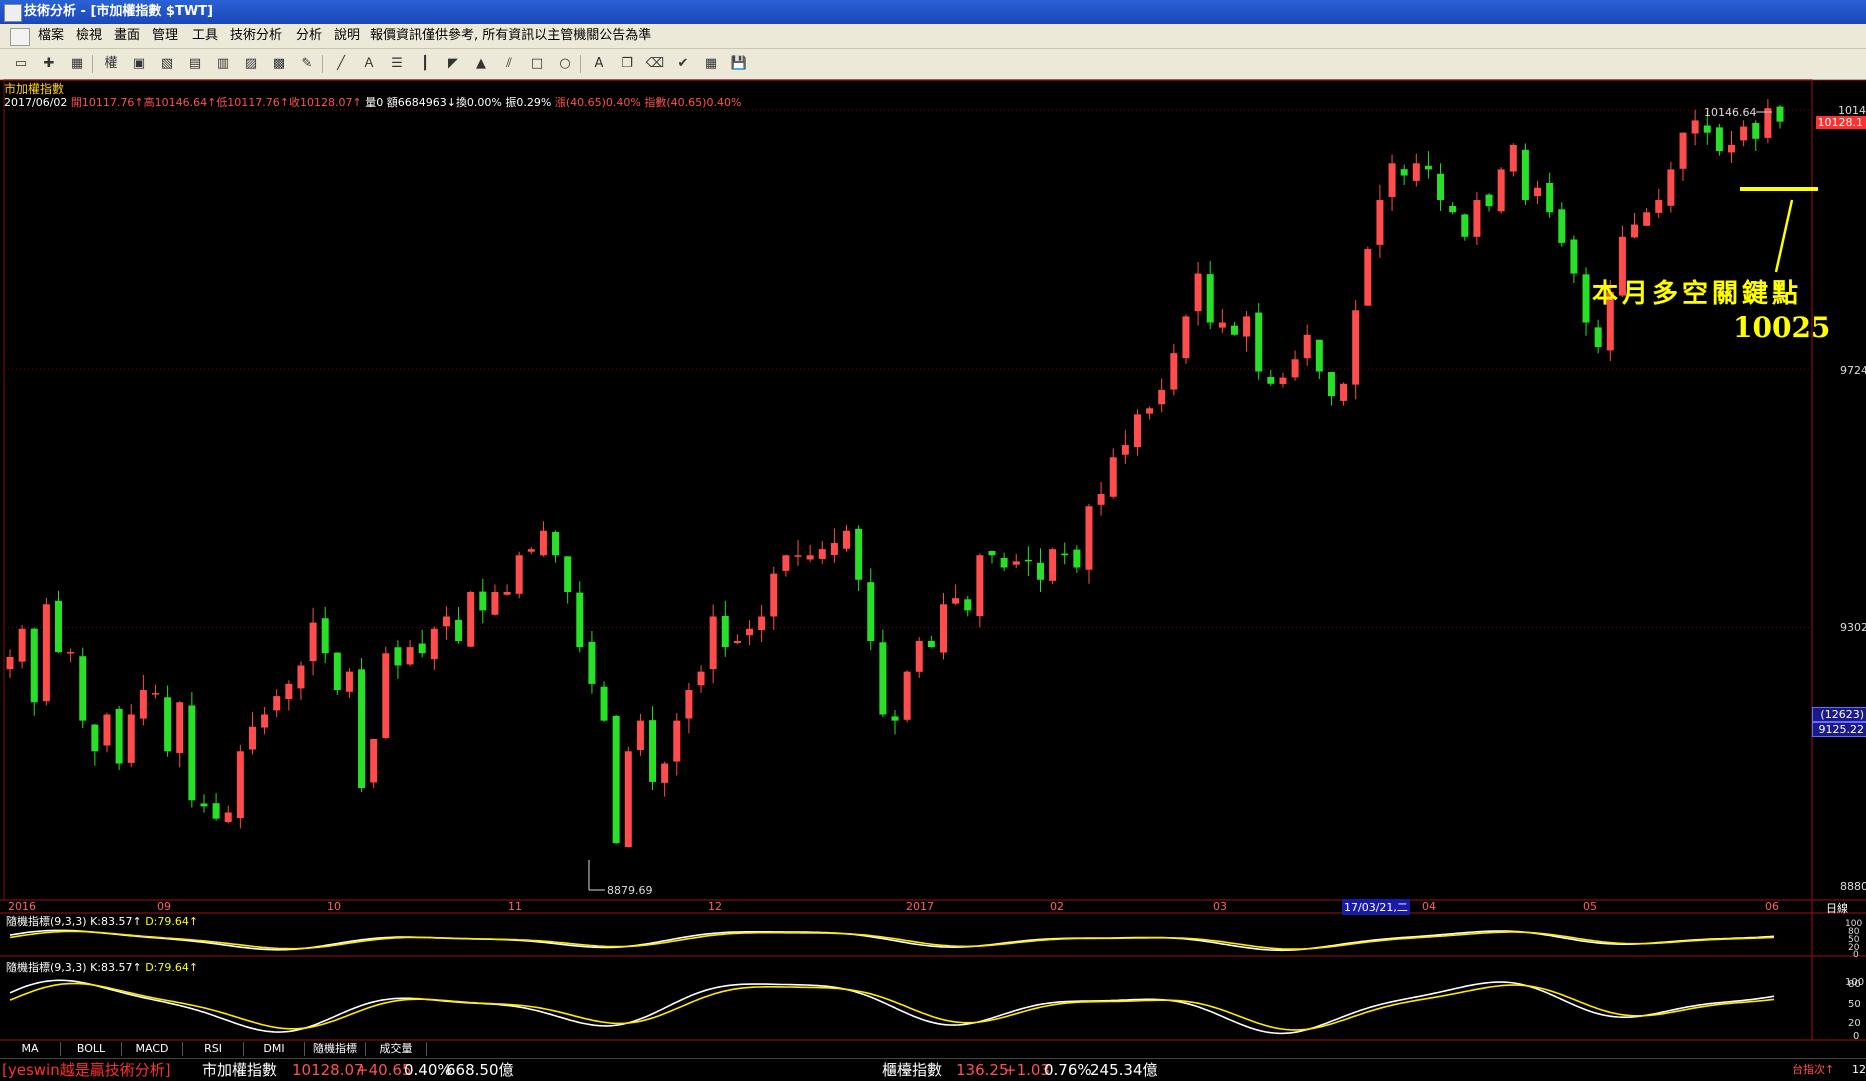 Image resolution: width=1866 pixels, height=1081 pixels. What do you see at coordinates (86, 1070) in the screenshot?
I see `brand-label: [yeswin越是贏技術分析]` at bounding box center [86, 1070].